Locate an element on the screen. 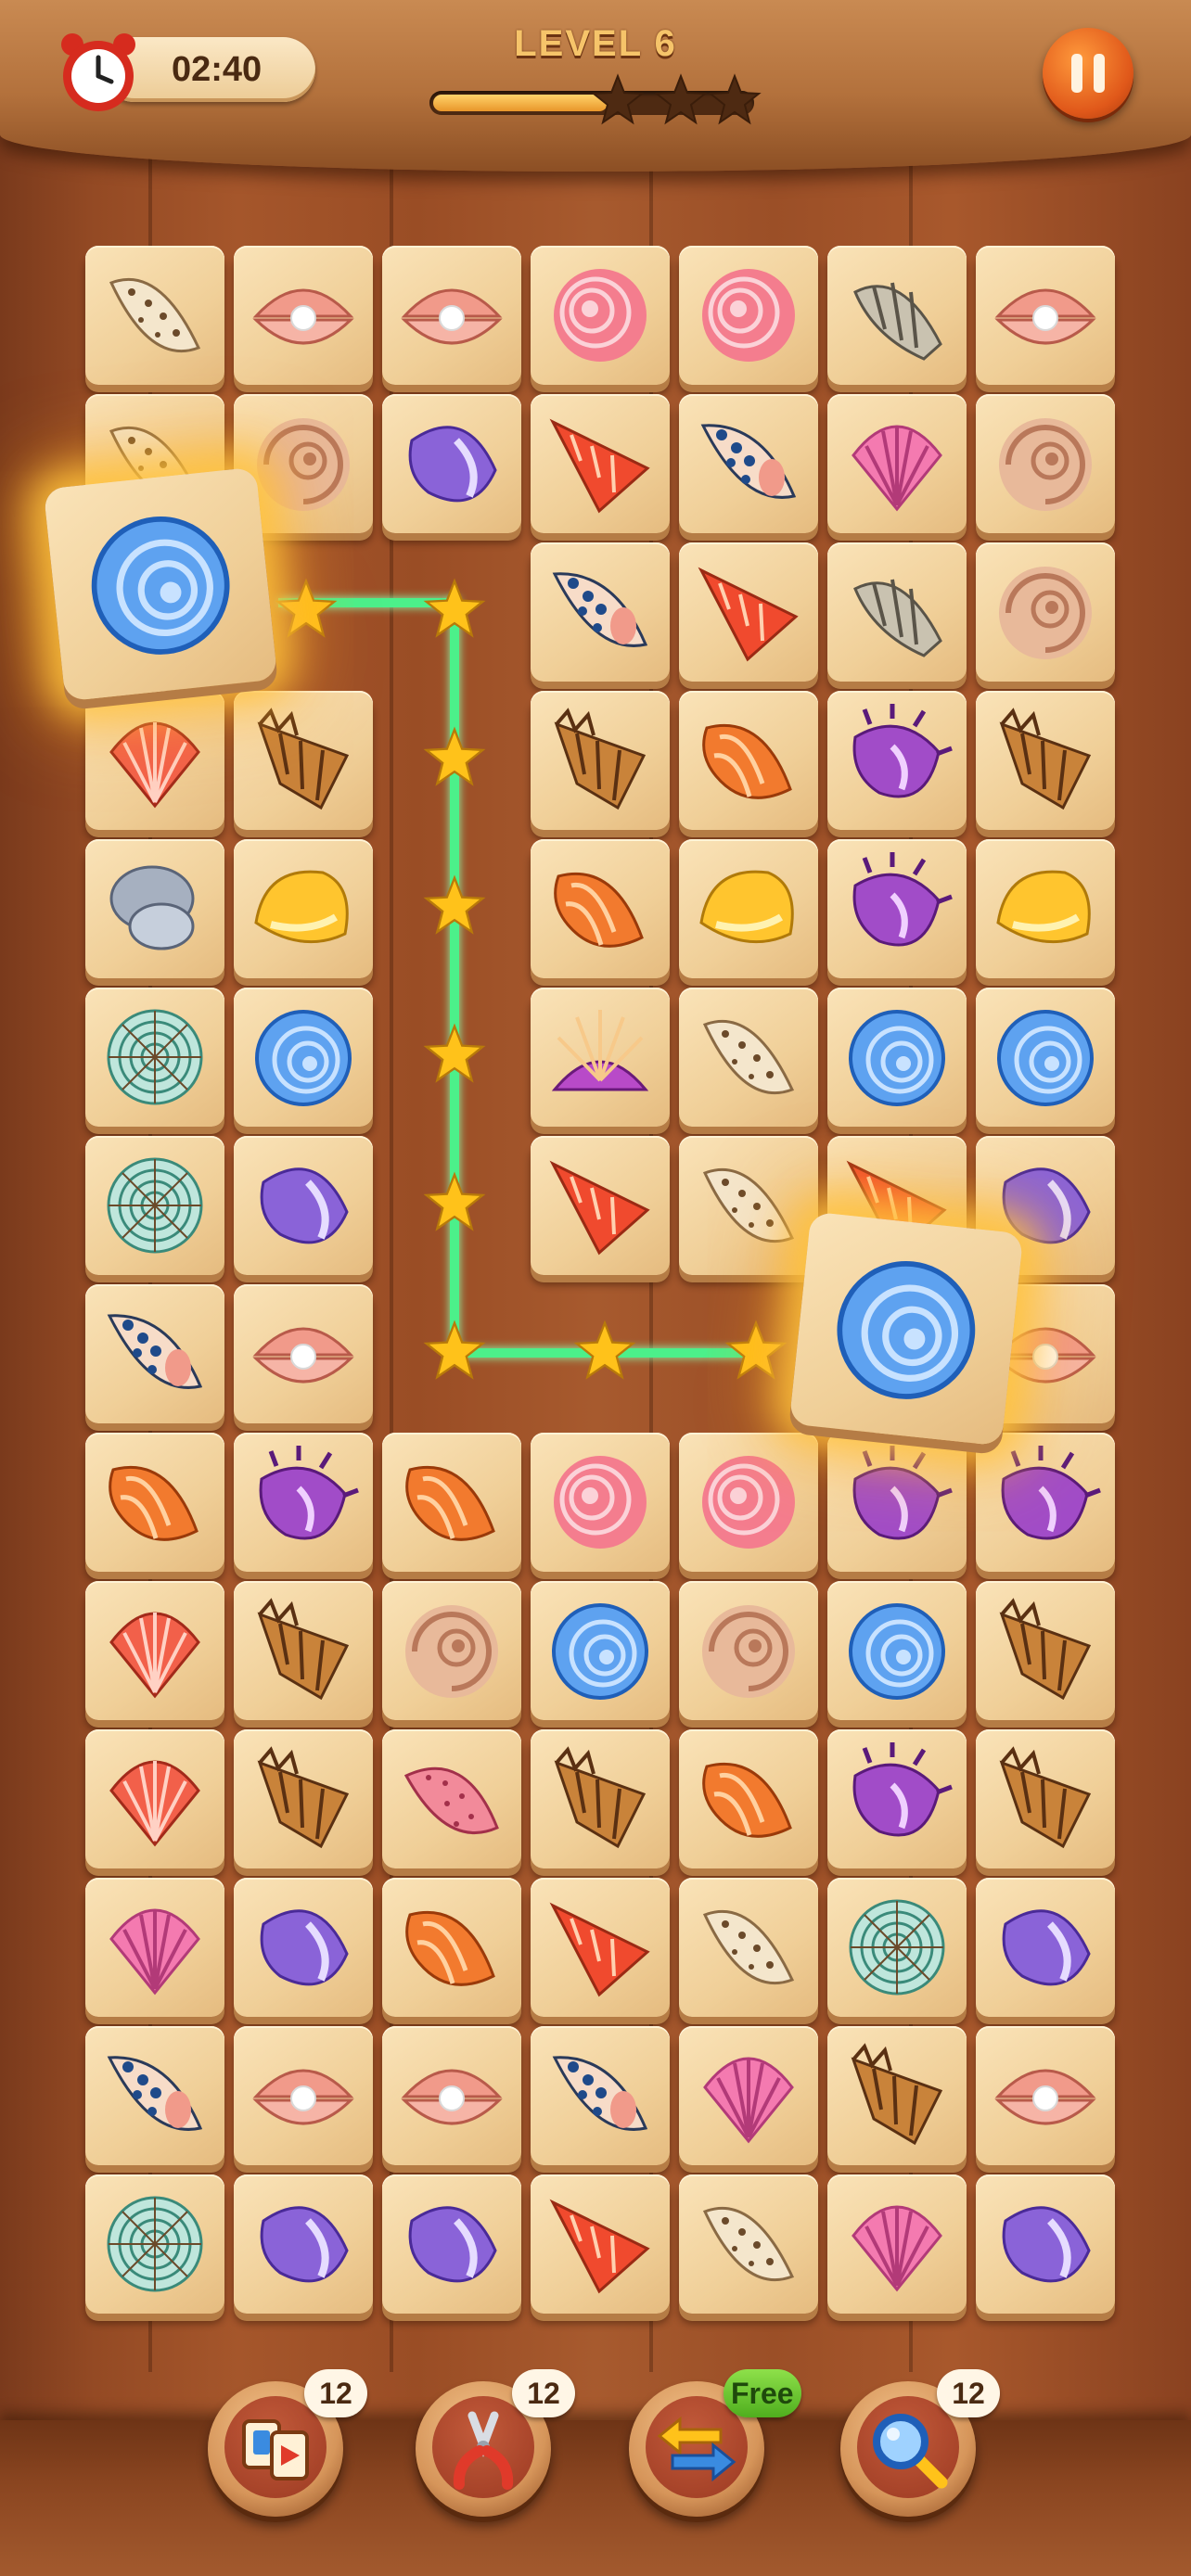  orange-snail-icon is located at coordinates (747, 1800).